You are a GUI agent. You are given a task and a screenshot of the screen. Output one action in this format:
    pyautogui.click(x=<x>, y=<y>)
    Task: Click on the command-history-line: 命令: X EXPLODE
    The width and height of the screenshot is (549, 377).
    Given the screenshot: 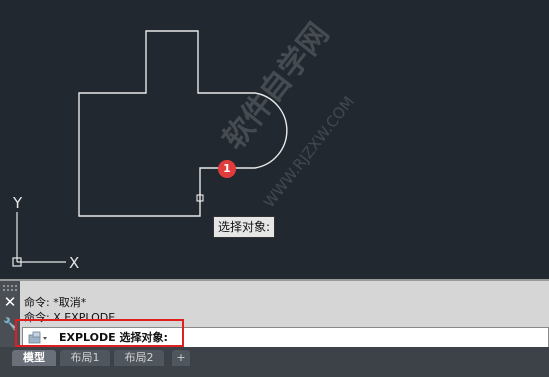 What is the action you would take?
    pyautogui.click(x=70, y=317)
    